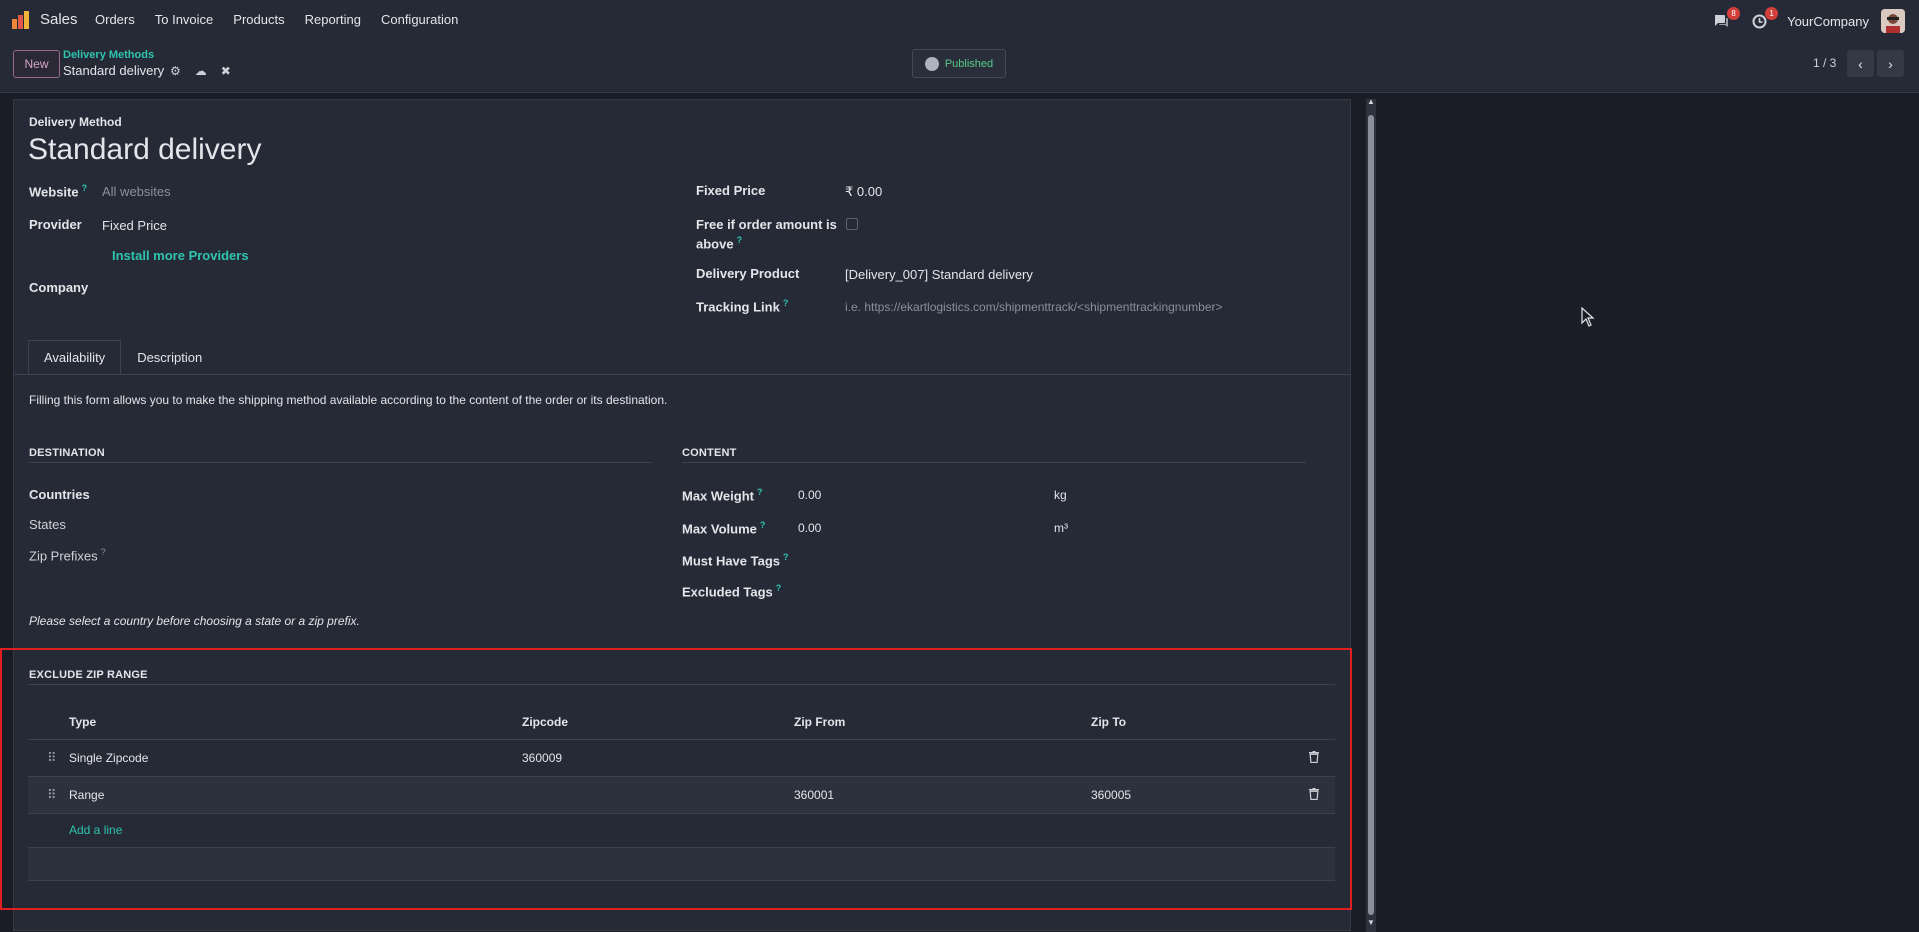 Image resolution: width=1919 pixels, height=932 pixels. What do you see at coordinates (180, 255) in the screenshot?
I see `install-providers-link: Install more Providers` at bounding box center [180, 255].